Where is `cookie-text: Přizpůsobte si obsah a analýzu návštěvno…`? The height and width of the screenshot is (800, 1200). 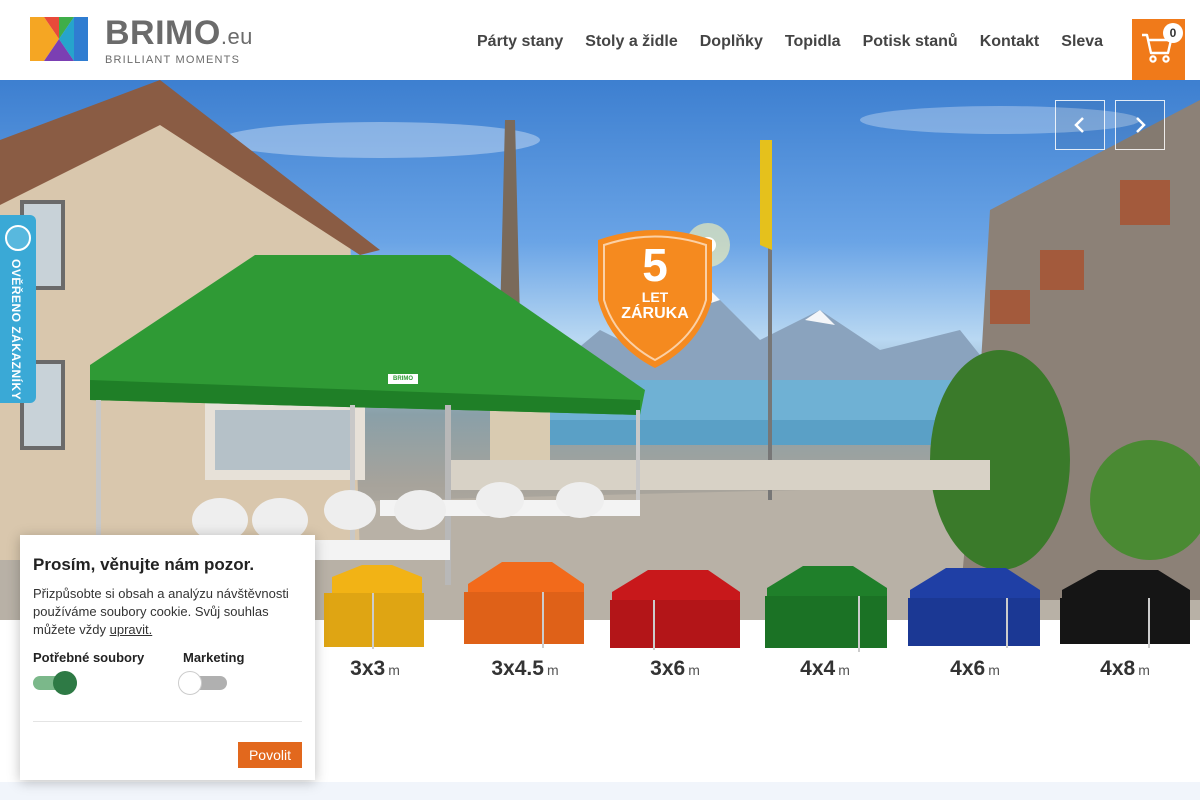
cookie-text: Přizpůsobte si obsah a analýzu návštěvno… is located at coordinates (161, 611).